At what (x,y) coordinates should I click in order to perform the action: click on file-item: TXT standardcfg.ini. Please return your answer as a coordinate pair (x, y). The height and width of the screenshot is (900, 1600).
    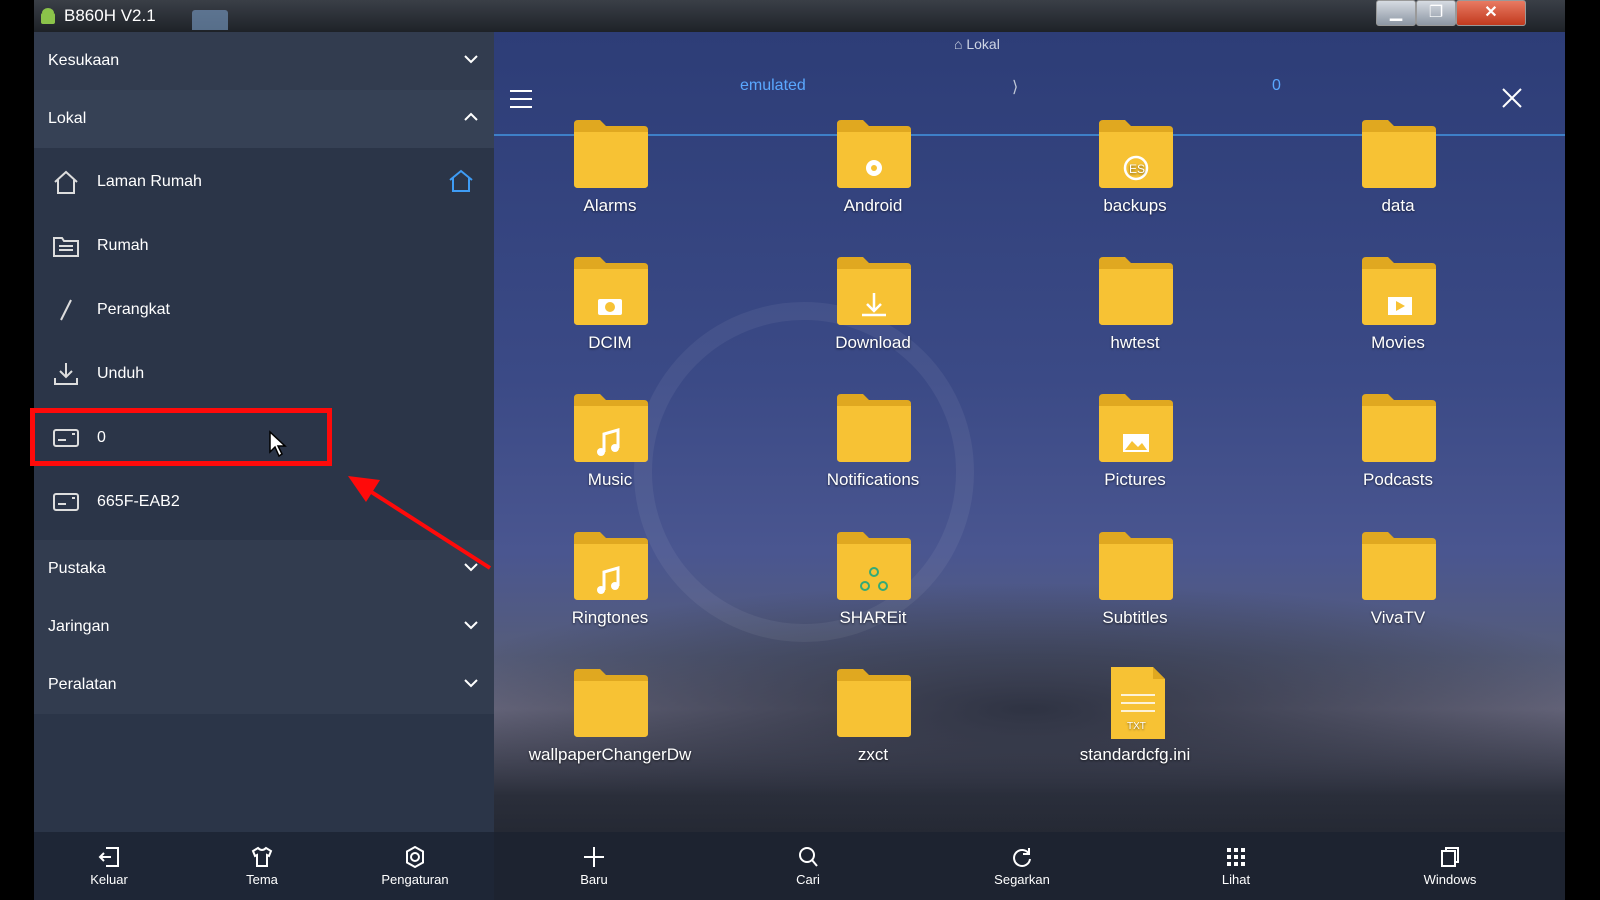
    Looking at the image, I should click on (1135, 727).